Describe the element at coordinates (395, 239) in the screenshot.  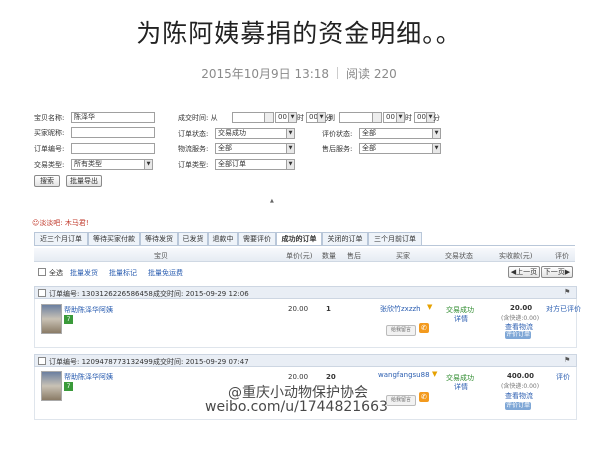
I see `tab-older-than-3-months: 三个月前订单` at that location.